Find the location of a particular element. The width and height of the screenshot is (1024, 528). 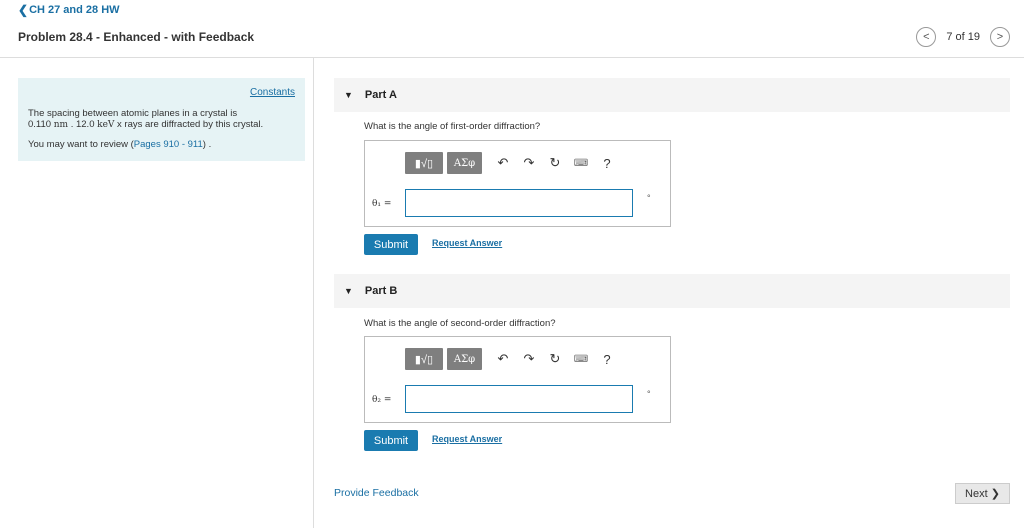

part-a-request-answer-link: Request Answer is located at coordinates (467, 243).